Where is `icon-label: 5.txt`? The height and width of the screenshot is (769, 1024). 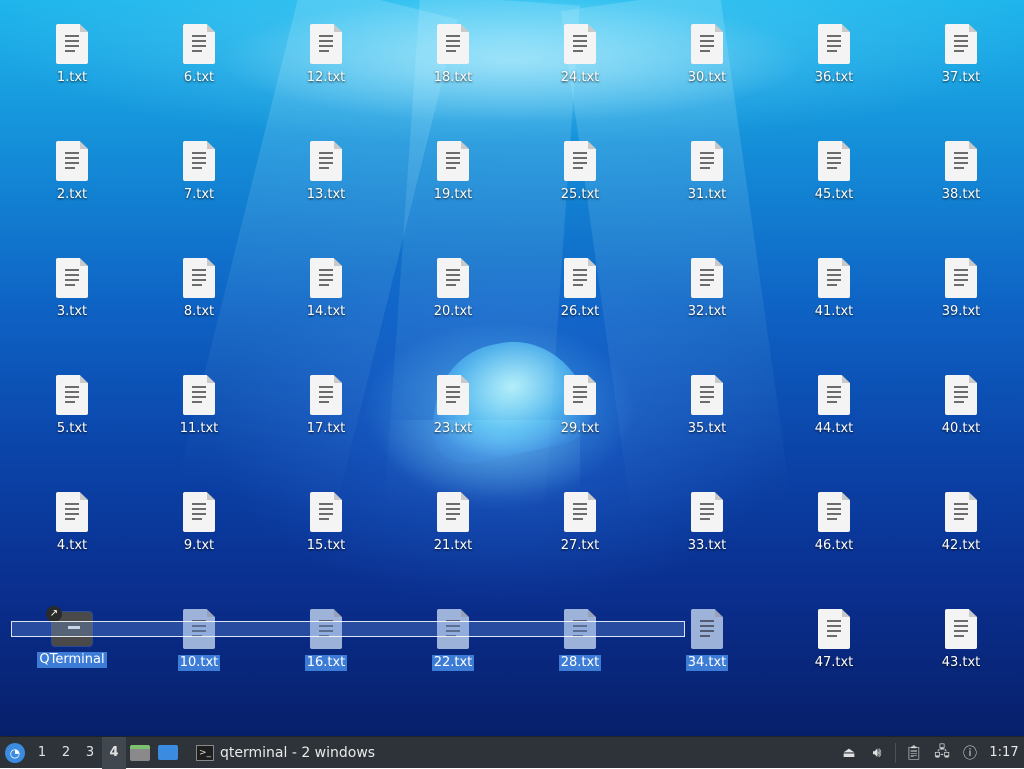
icon-label: 5.txt is located at coordinates (72, 428).